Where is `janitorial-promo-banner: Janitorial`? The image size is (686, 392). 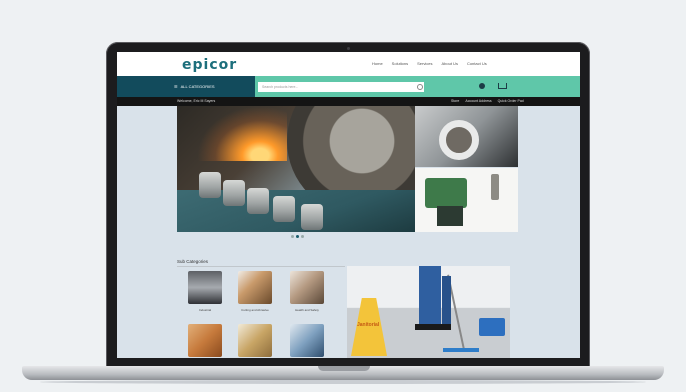 janitorial-promo-banner: Janitorial is located at coordinates (428, 312).